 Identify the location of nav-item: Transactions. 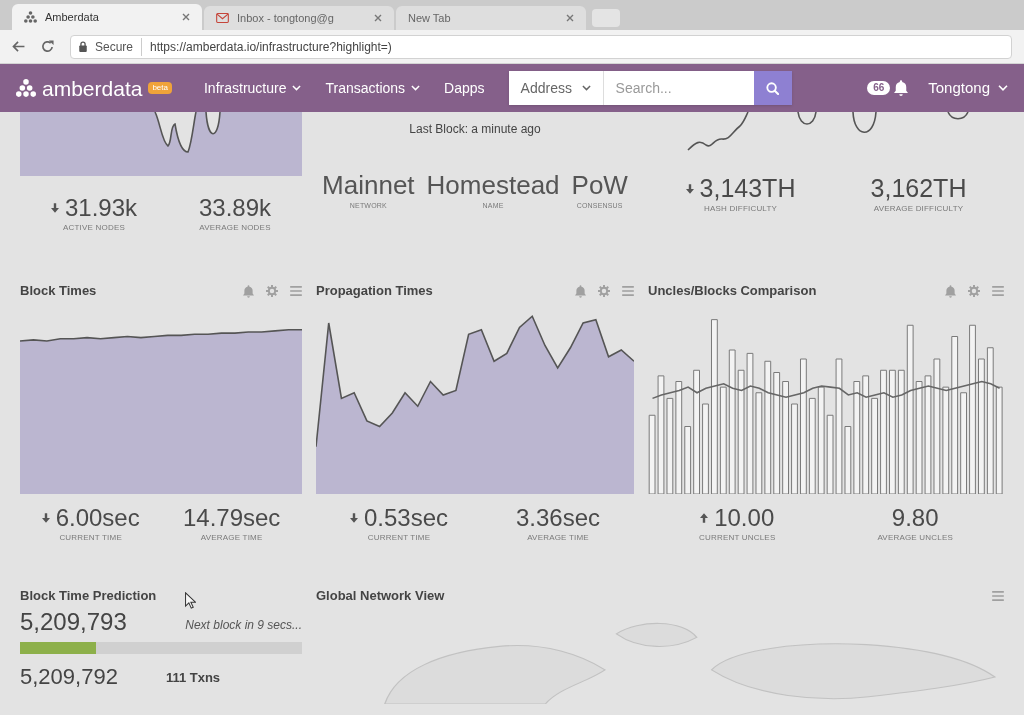
(373, 88).